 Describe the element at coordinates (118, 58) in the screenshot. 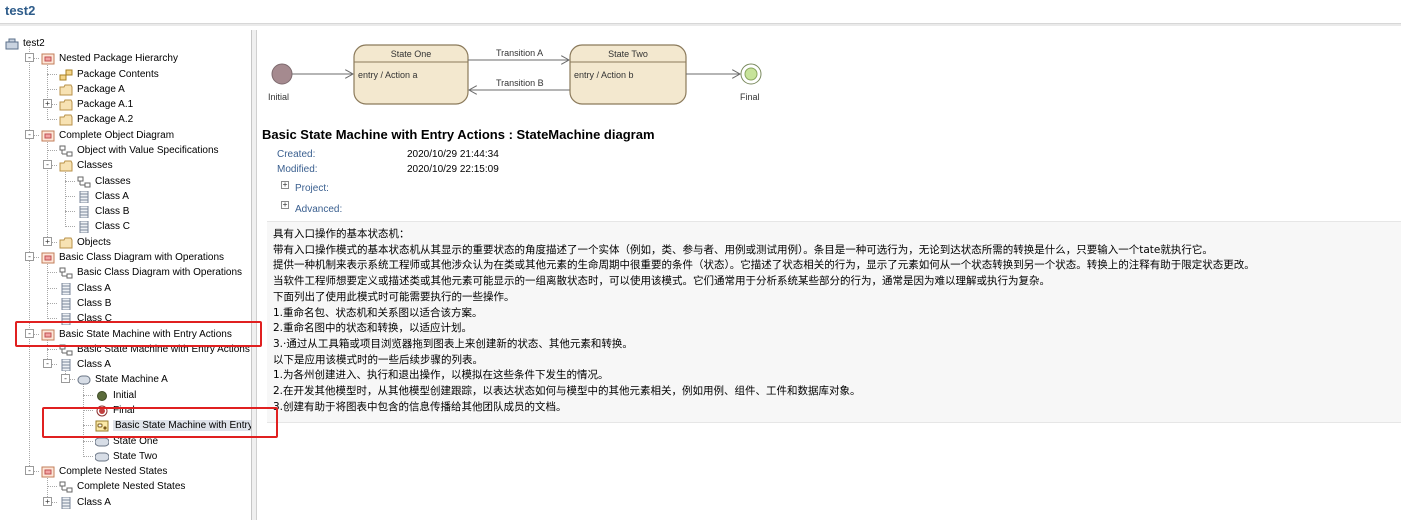

I see `tree-item-label: Nested Package Hierarchy` at that location.